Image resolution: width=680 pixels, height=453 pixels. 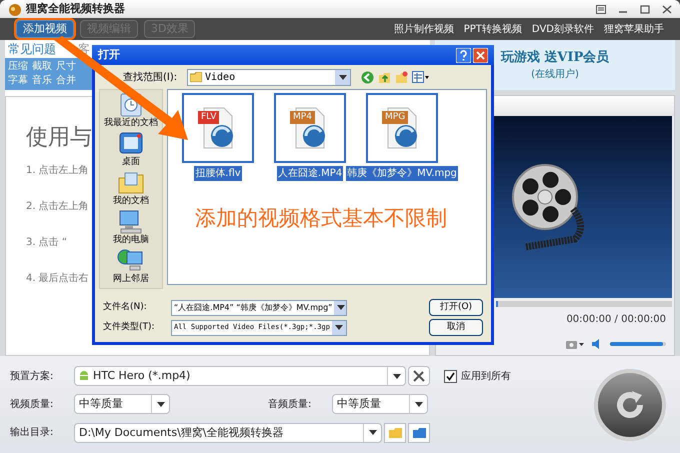 What do you see at coordinates (493, 29) in the screenshot?
I see `nav-link: PPT转换视频` at bounding box center [493, 29].